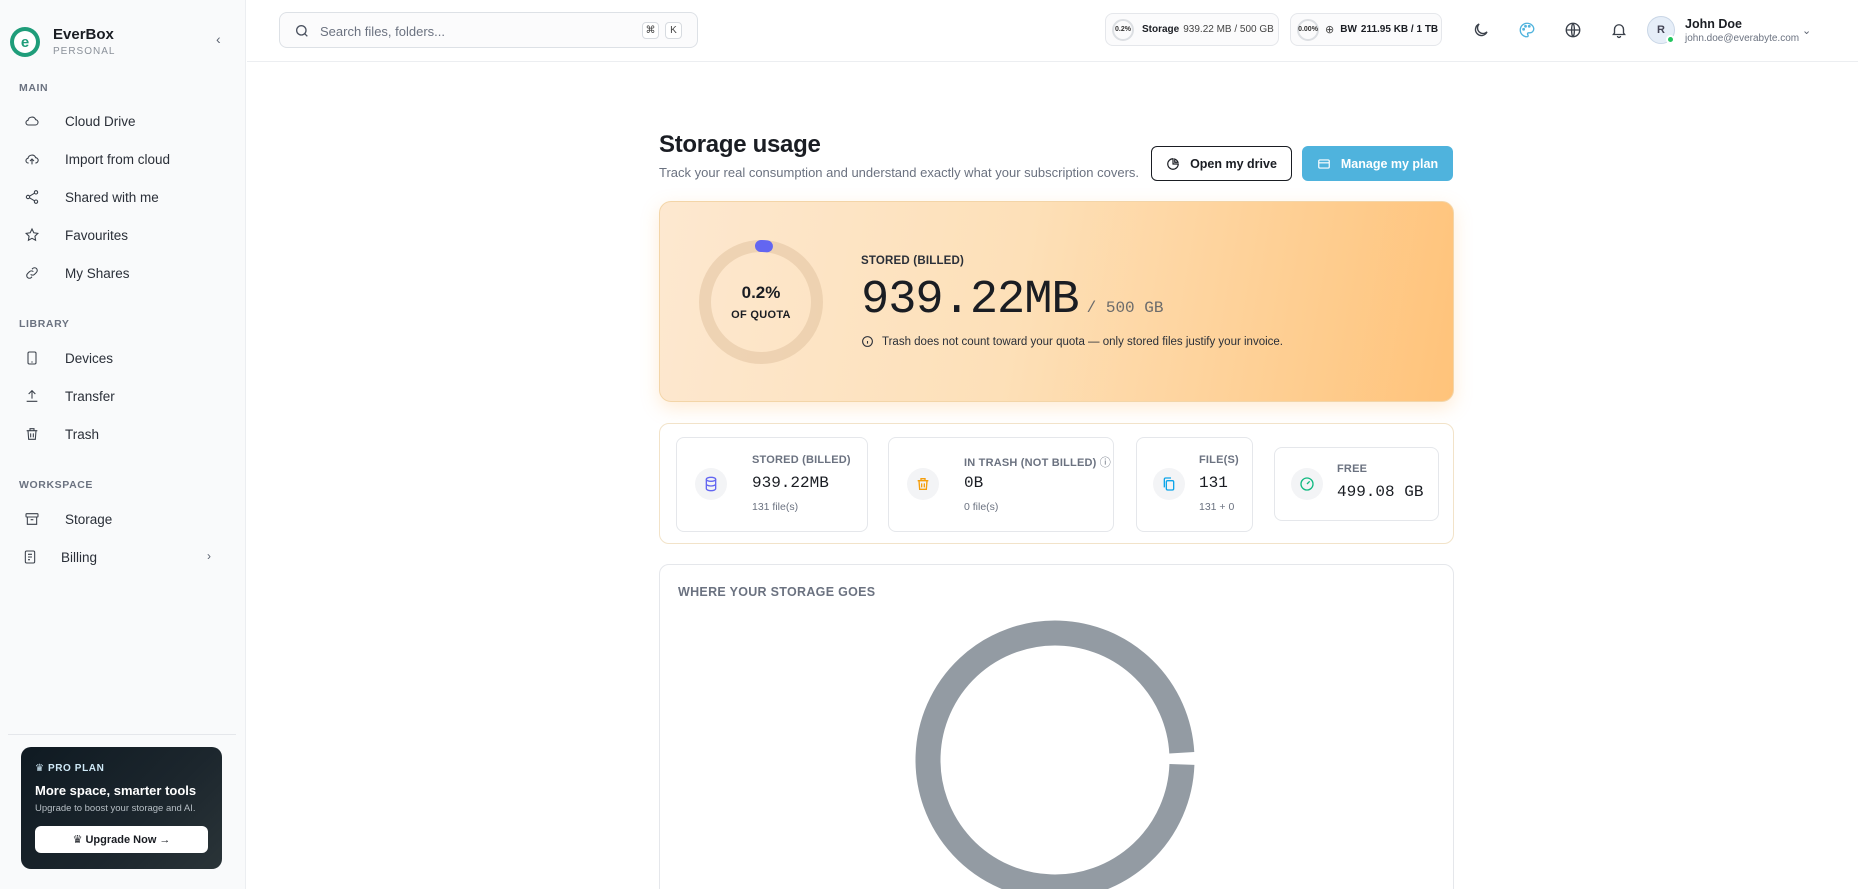 This screenshot has height=889, width=1858. What do you see at coordinates (777, 592) in the screenshot?
I see `storage-breakdown-title: WHERE YOUR STORAGE GOES` at bounding box center [777, 592].